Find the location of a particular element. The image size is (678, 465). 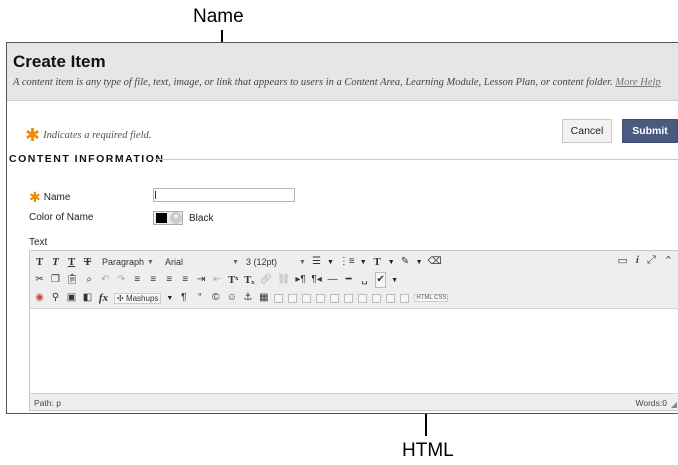

delete-row-icon is located at coordinates (335, 298).